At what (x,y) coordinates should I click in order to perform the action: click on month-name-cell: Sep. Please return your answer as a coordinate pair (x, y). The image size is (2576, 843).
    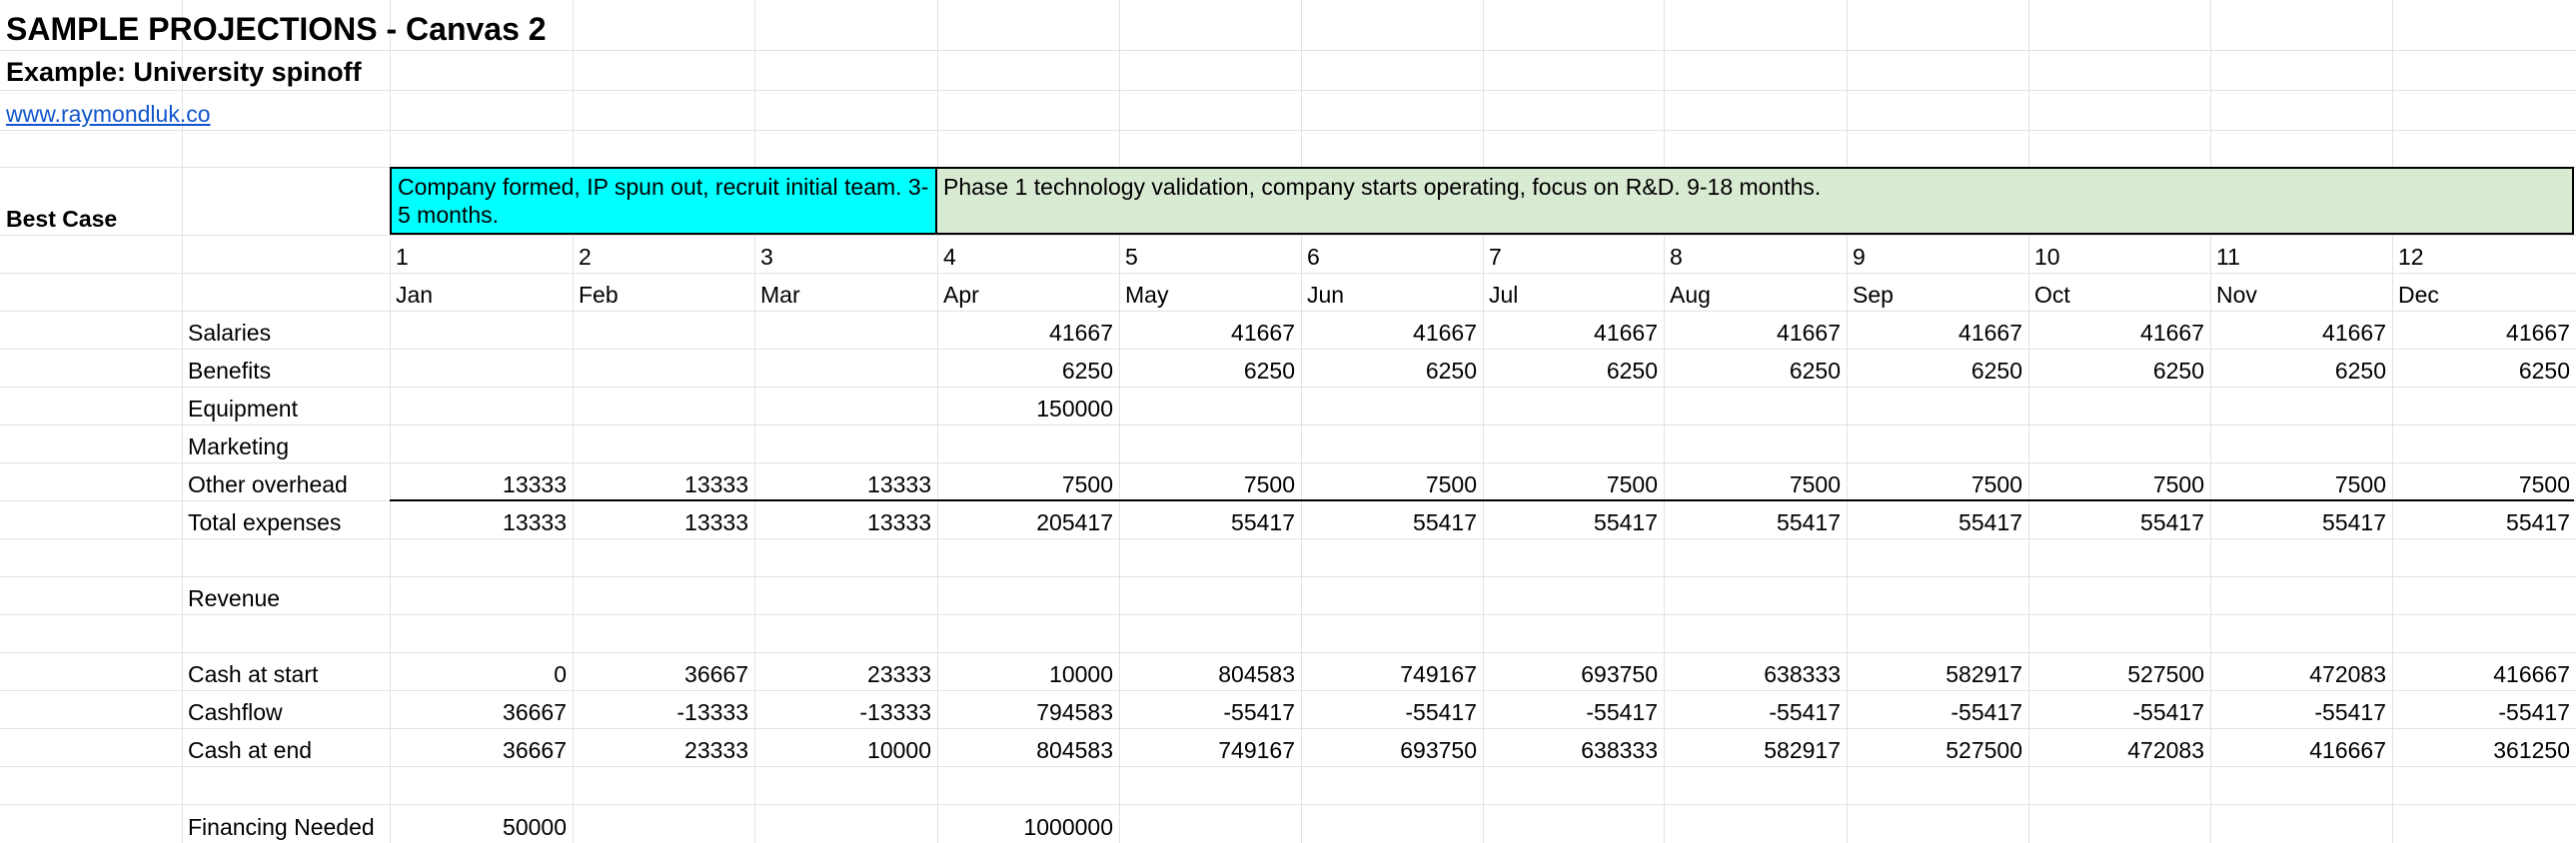
    Looking at the image, I should click on (1937, 292).